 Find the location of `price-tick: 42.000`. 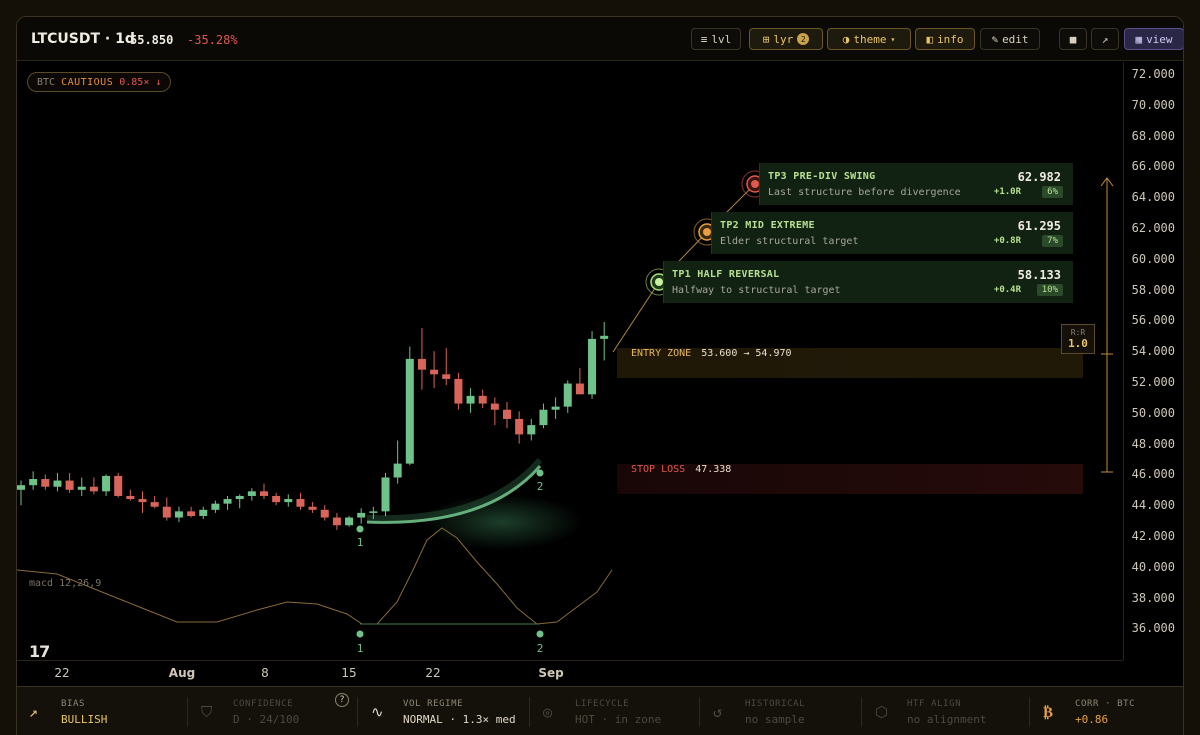

price-tick: 42.000 is located at coordinates (1153, 536).